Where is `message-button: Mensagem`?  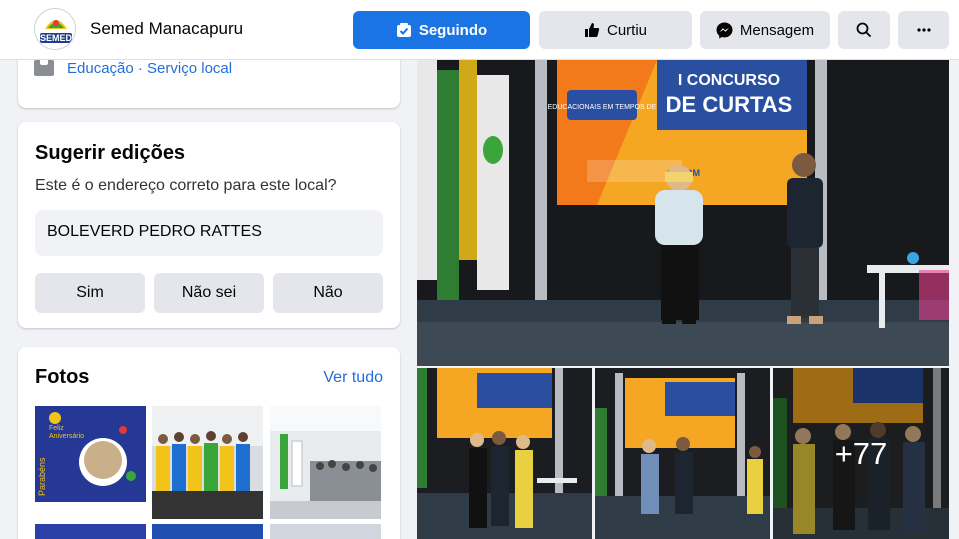
message-button: Mensagem is located at coordinates (765, 30).